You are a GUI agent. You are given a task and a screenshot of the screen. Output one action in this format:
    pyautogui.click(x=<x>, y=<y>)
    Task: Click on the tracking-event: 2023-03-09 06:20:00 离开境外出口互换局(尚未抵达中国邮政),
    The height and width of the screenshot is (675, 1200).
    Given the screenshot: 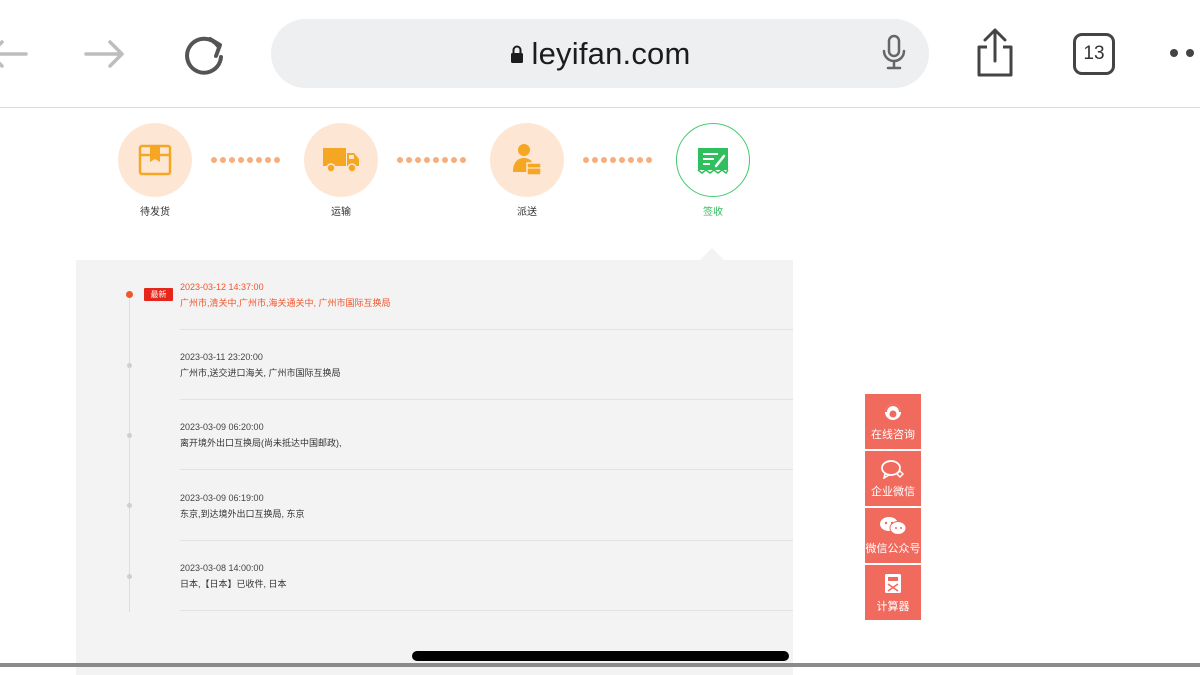 What is the action you would take?
    pyautogui.click(x=486, y=435)
    